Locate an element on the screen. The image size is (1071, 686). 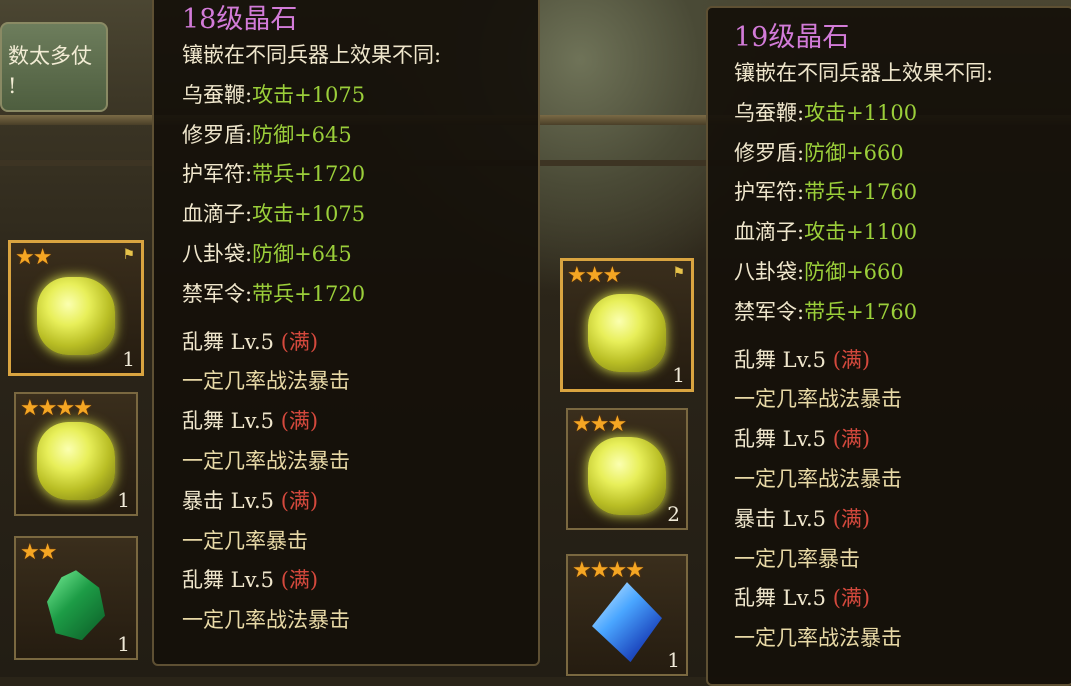
bonus-row: 乌蚕鞭:攻击+1075 is located at coordinates (360, 96).